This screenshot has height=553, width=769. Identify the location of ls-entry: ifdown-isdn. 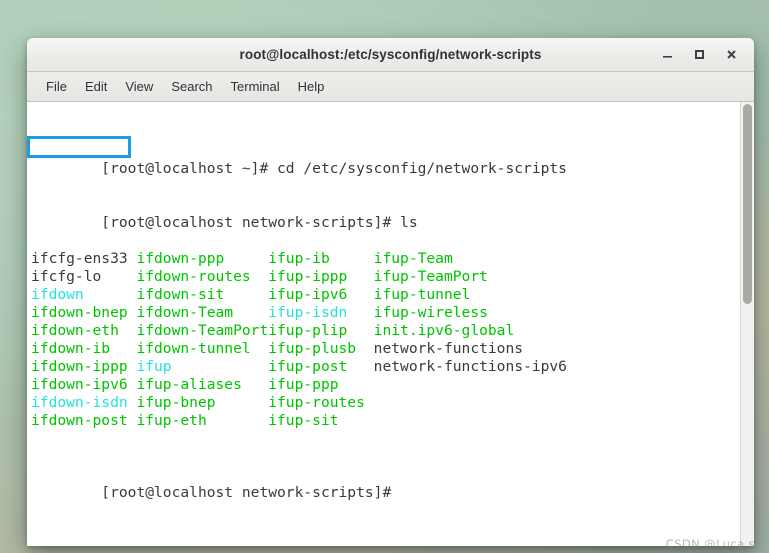
(84, 402).